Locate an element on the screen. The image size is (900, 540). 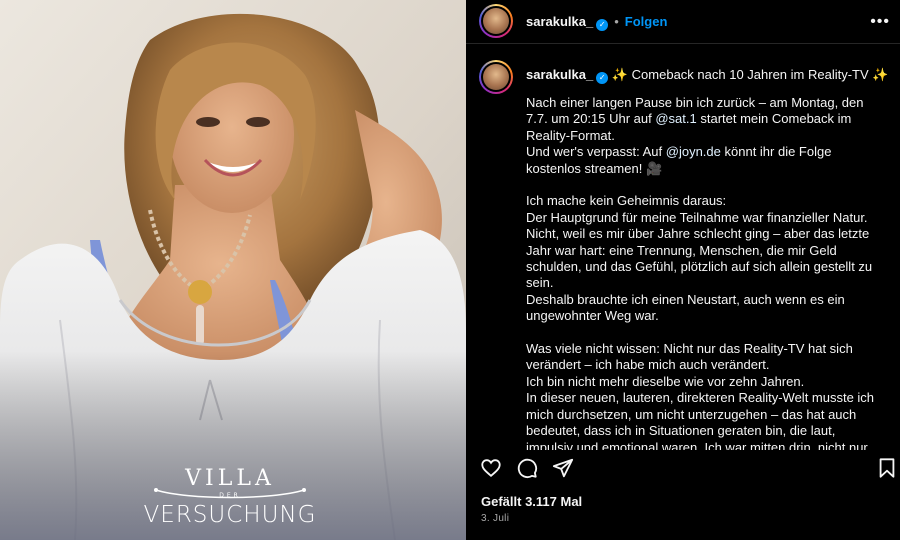
show-logo: VILLA DER VERSUCHUNG is located at coordinates (230, 498).